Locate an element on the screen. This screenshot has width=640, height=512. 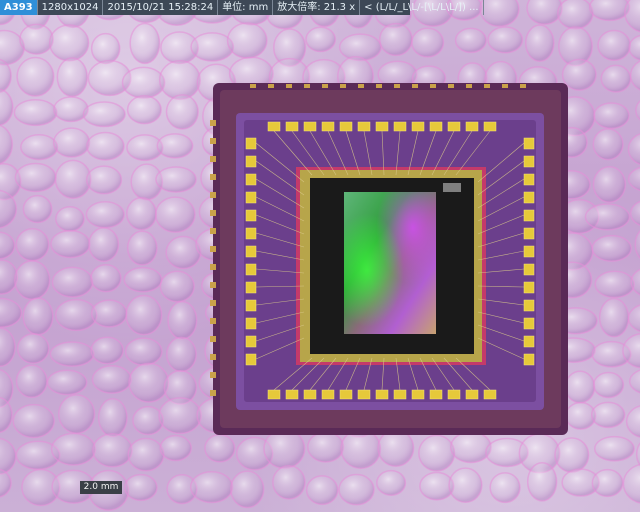
unit-label: 单位: mm is located at coordinates (246, 7).